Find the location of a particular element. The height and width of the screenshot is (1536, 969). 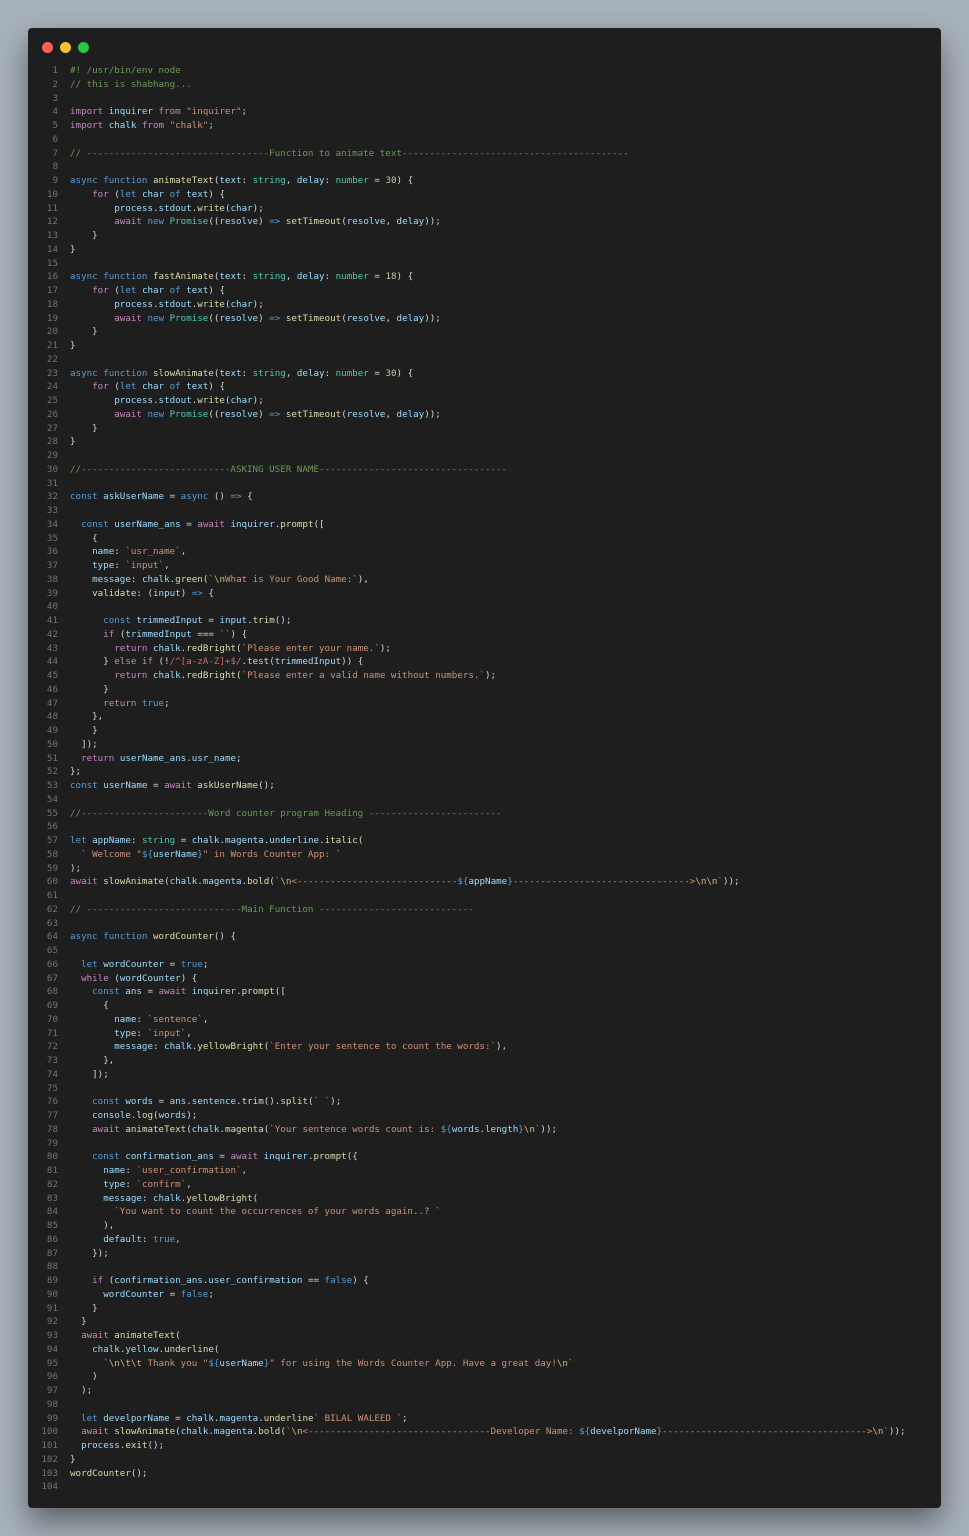

code-token: for is located at coordinates (100, 387).